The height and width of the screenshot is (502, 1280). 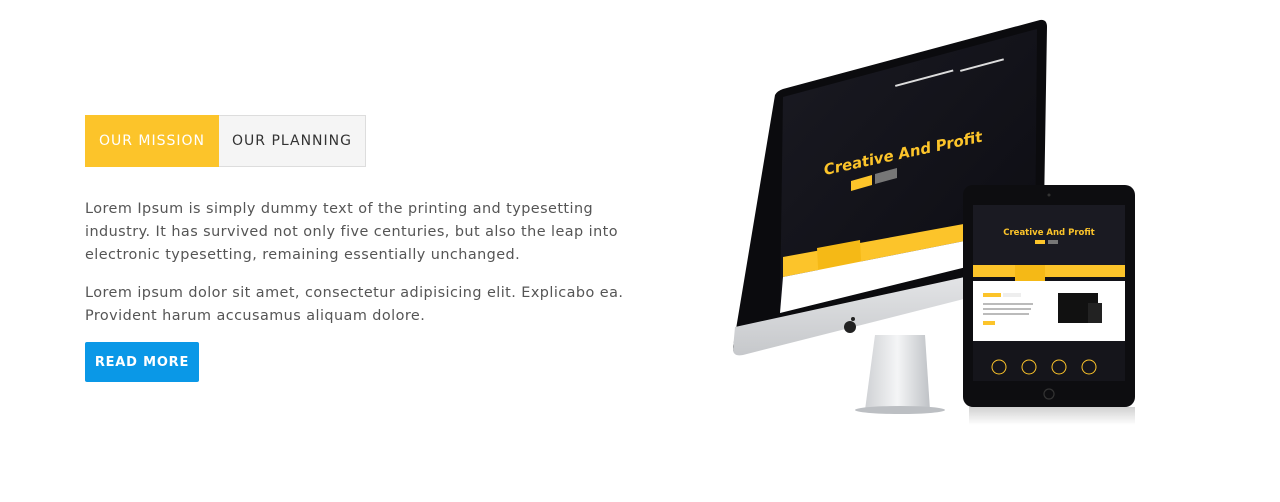 What do you see at coordinates (1049, 305) in the screenshot?
I see `tablet-image: Creative And Profit` at bounding box center [1049, 305].